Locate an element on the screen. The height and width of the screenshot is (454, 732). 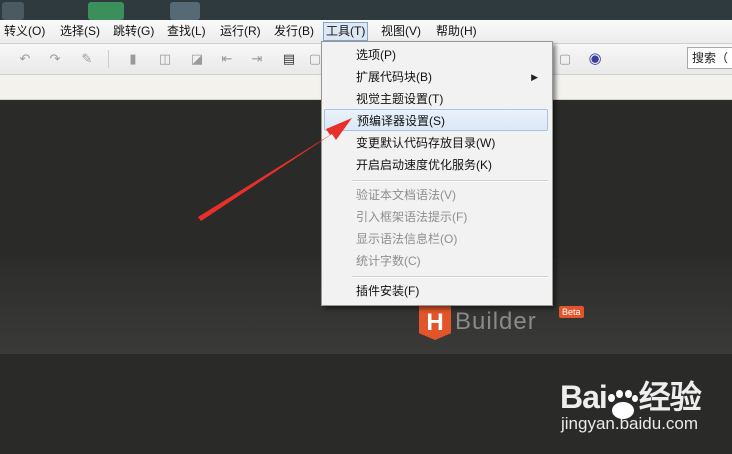
red-arrow-icon is located at coordinates (275, 169).